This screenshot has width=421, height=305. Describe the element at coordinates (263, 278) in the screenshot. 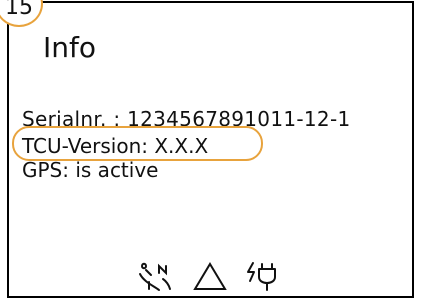

I see `power-plug-icon` at that location.